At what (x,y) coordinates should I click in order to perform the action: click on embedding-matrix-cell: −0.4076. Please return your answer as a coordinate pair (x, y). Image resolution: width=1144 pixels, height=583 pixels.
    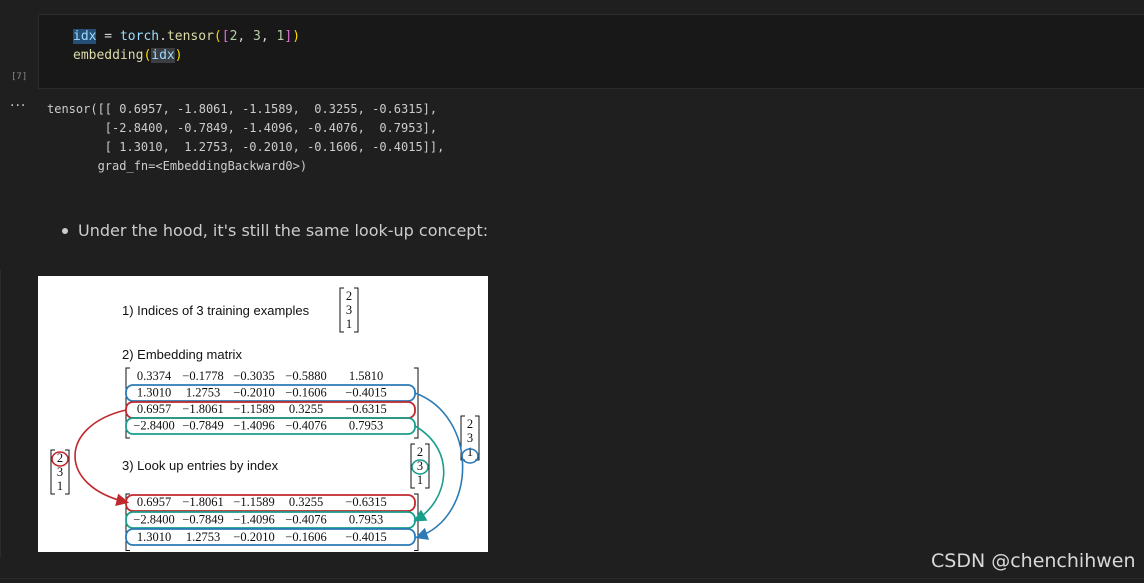
    Looking at the image, I should click on (305, 426).